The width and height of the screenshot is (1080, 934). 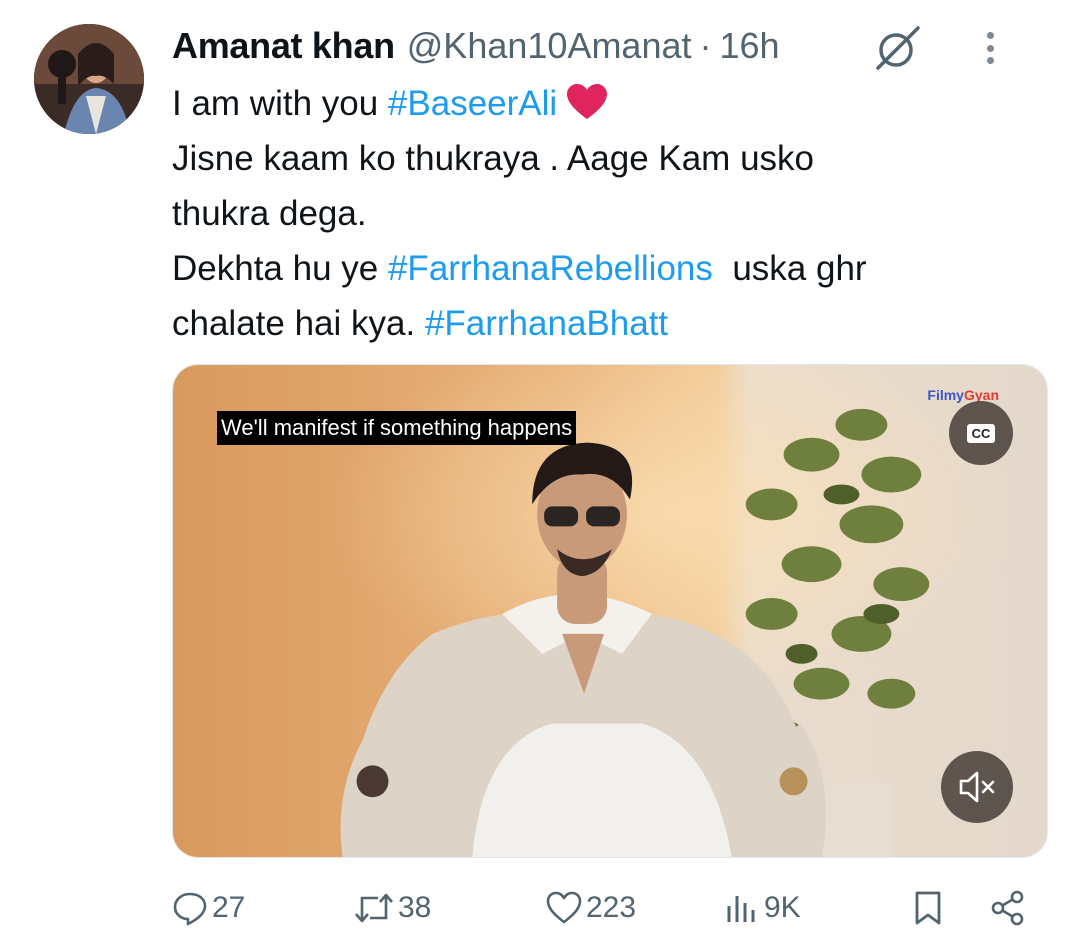 I want to click on tweet-line-5: chalate hai kya. #FarrhanaBhatt, so click(x=602, y=323).